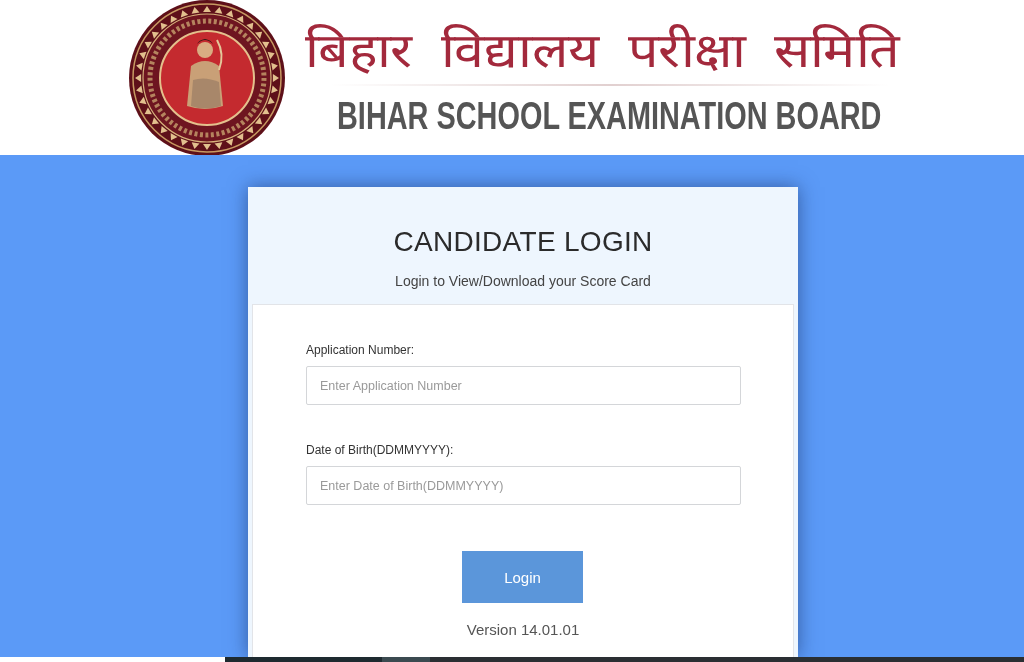 This screenshot has height=662, width=1024. What do you see at coordinates (523, 242) in the screenshot?
I see `card-title: CANDIDATE LOGIN` at bounding box center [523, 242].